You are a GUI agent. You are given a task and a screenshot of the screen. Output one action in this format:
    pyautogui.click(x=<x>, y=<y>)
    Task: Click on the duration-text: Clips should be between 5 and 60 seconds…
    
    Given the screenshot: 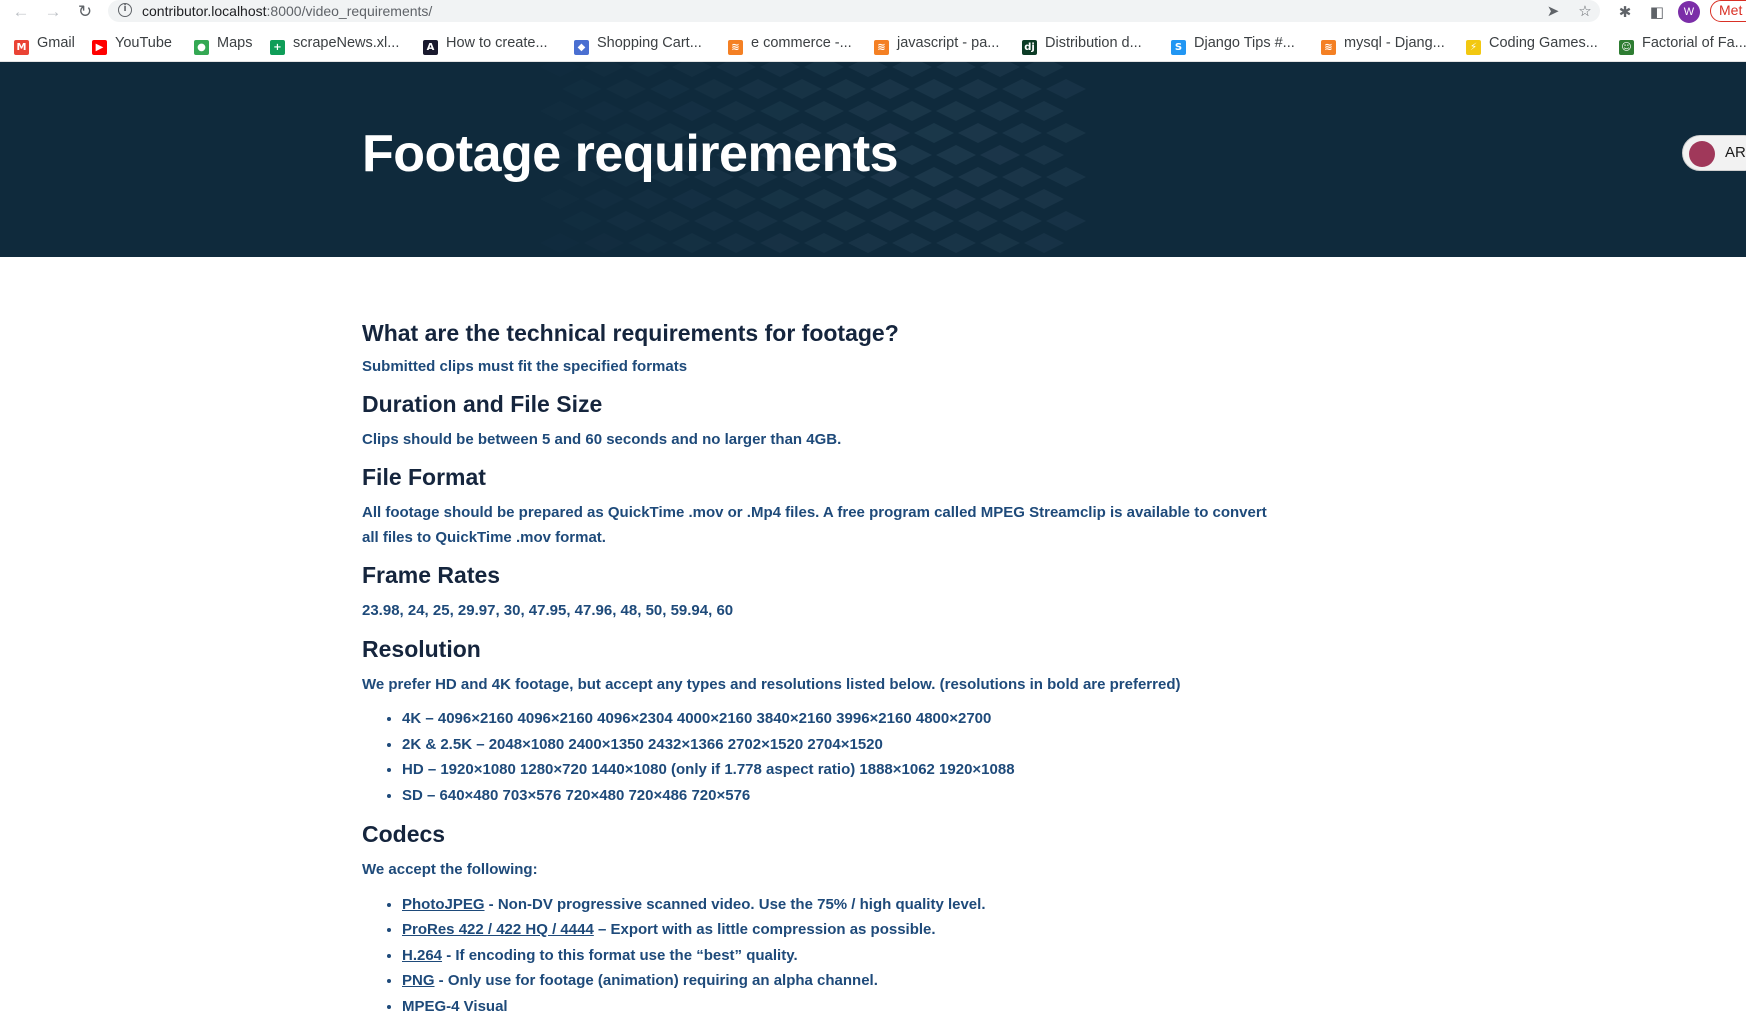 What is the action you would take?
    pyautogui.click(x=602, y=439)
    